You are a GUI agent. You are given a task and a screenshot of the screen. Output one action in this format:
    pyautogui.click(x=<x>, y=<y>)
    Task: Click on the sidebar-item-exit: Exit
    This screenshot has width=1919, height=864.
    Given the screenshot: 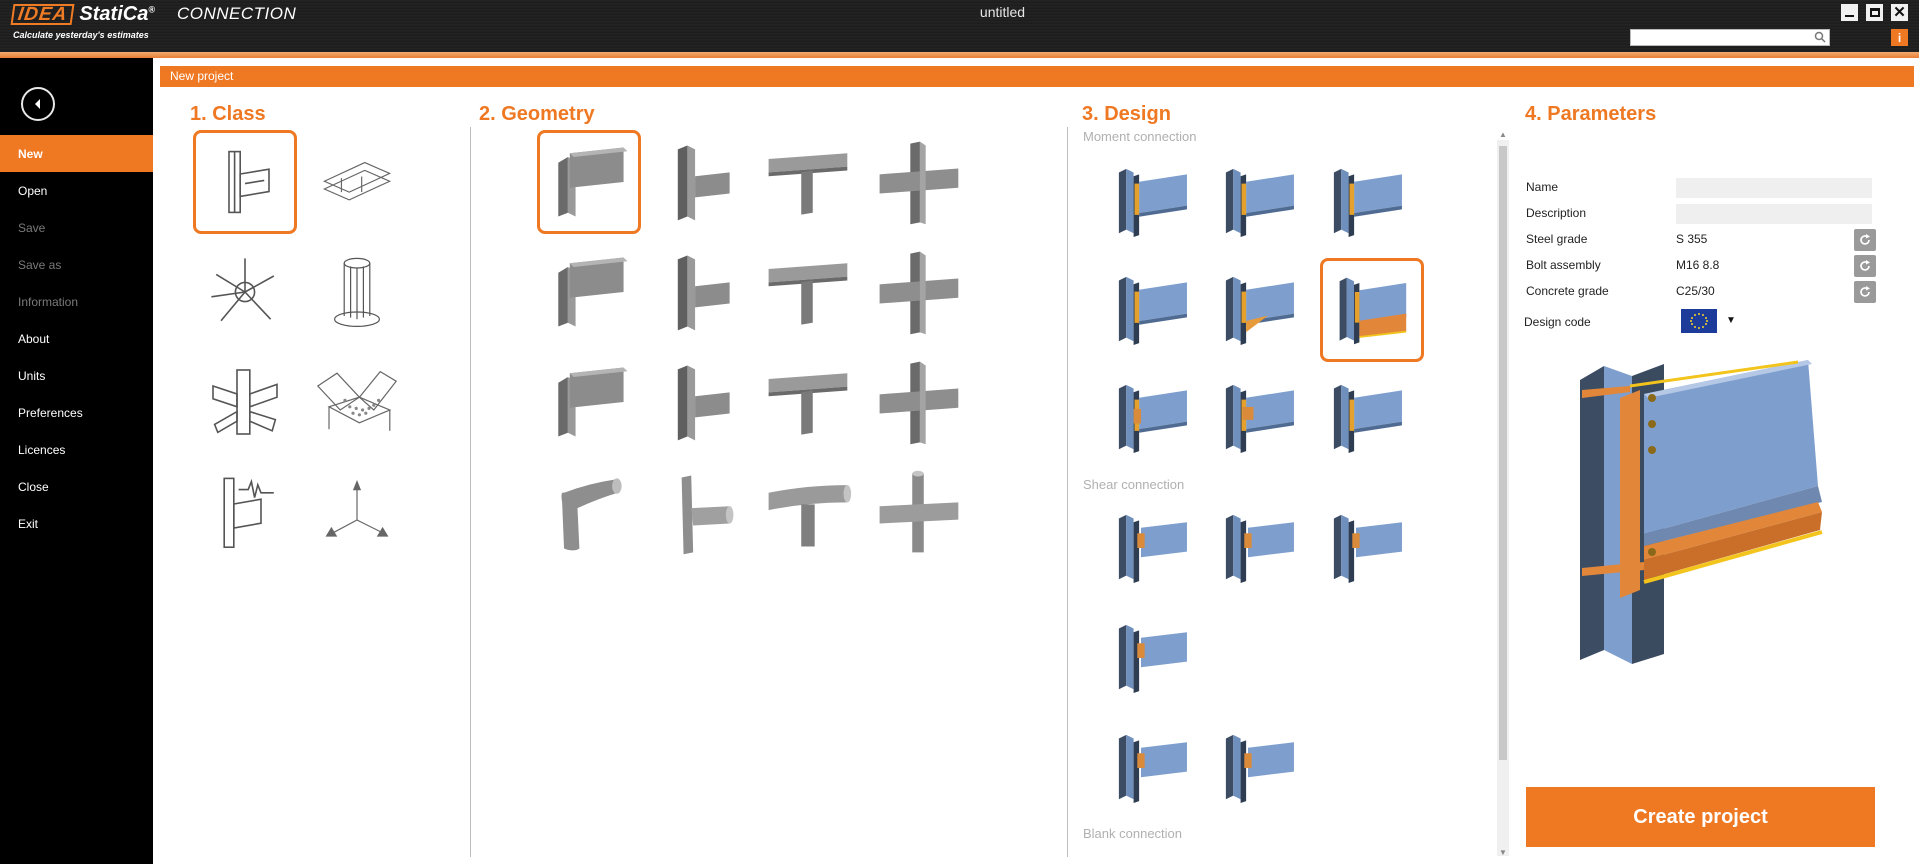 What is the action you would take?
    pyautogui.click(x=76, y=523)
    